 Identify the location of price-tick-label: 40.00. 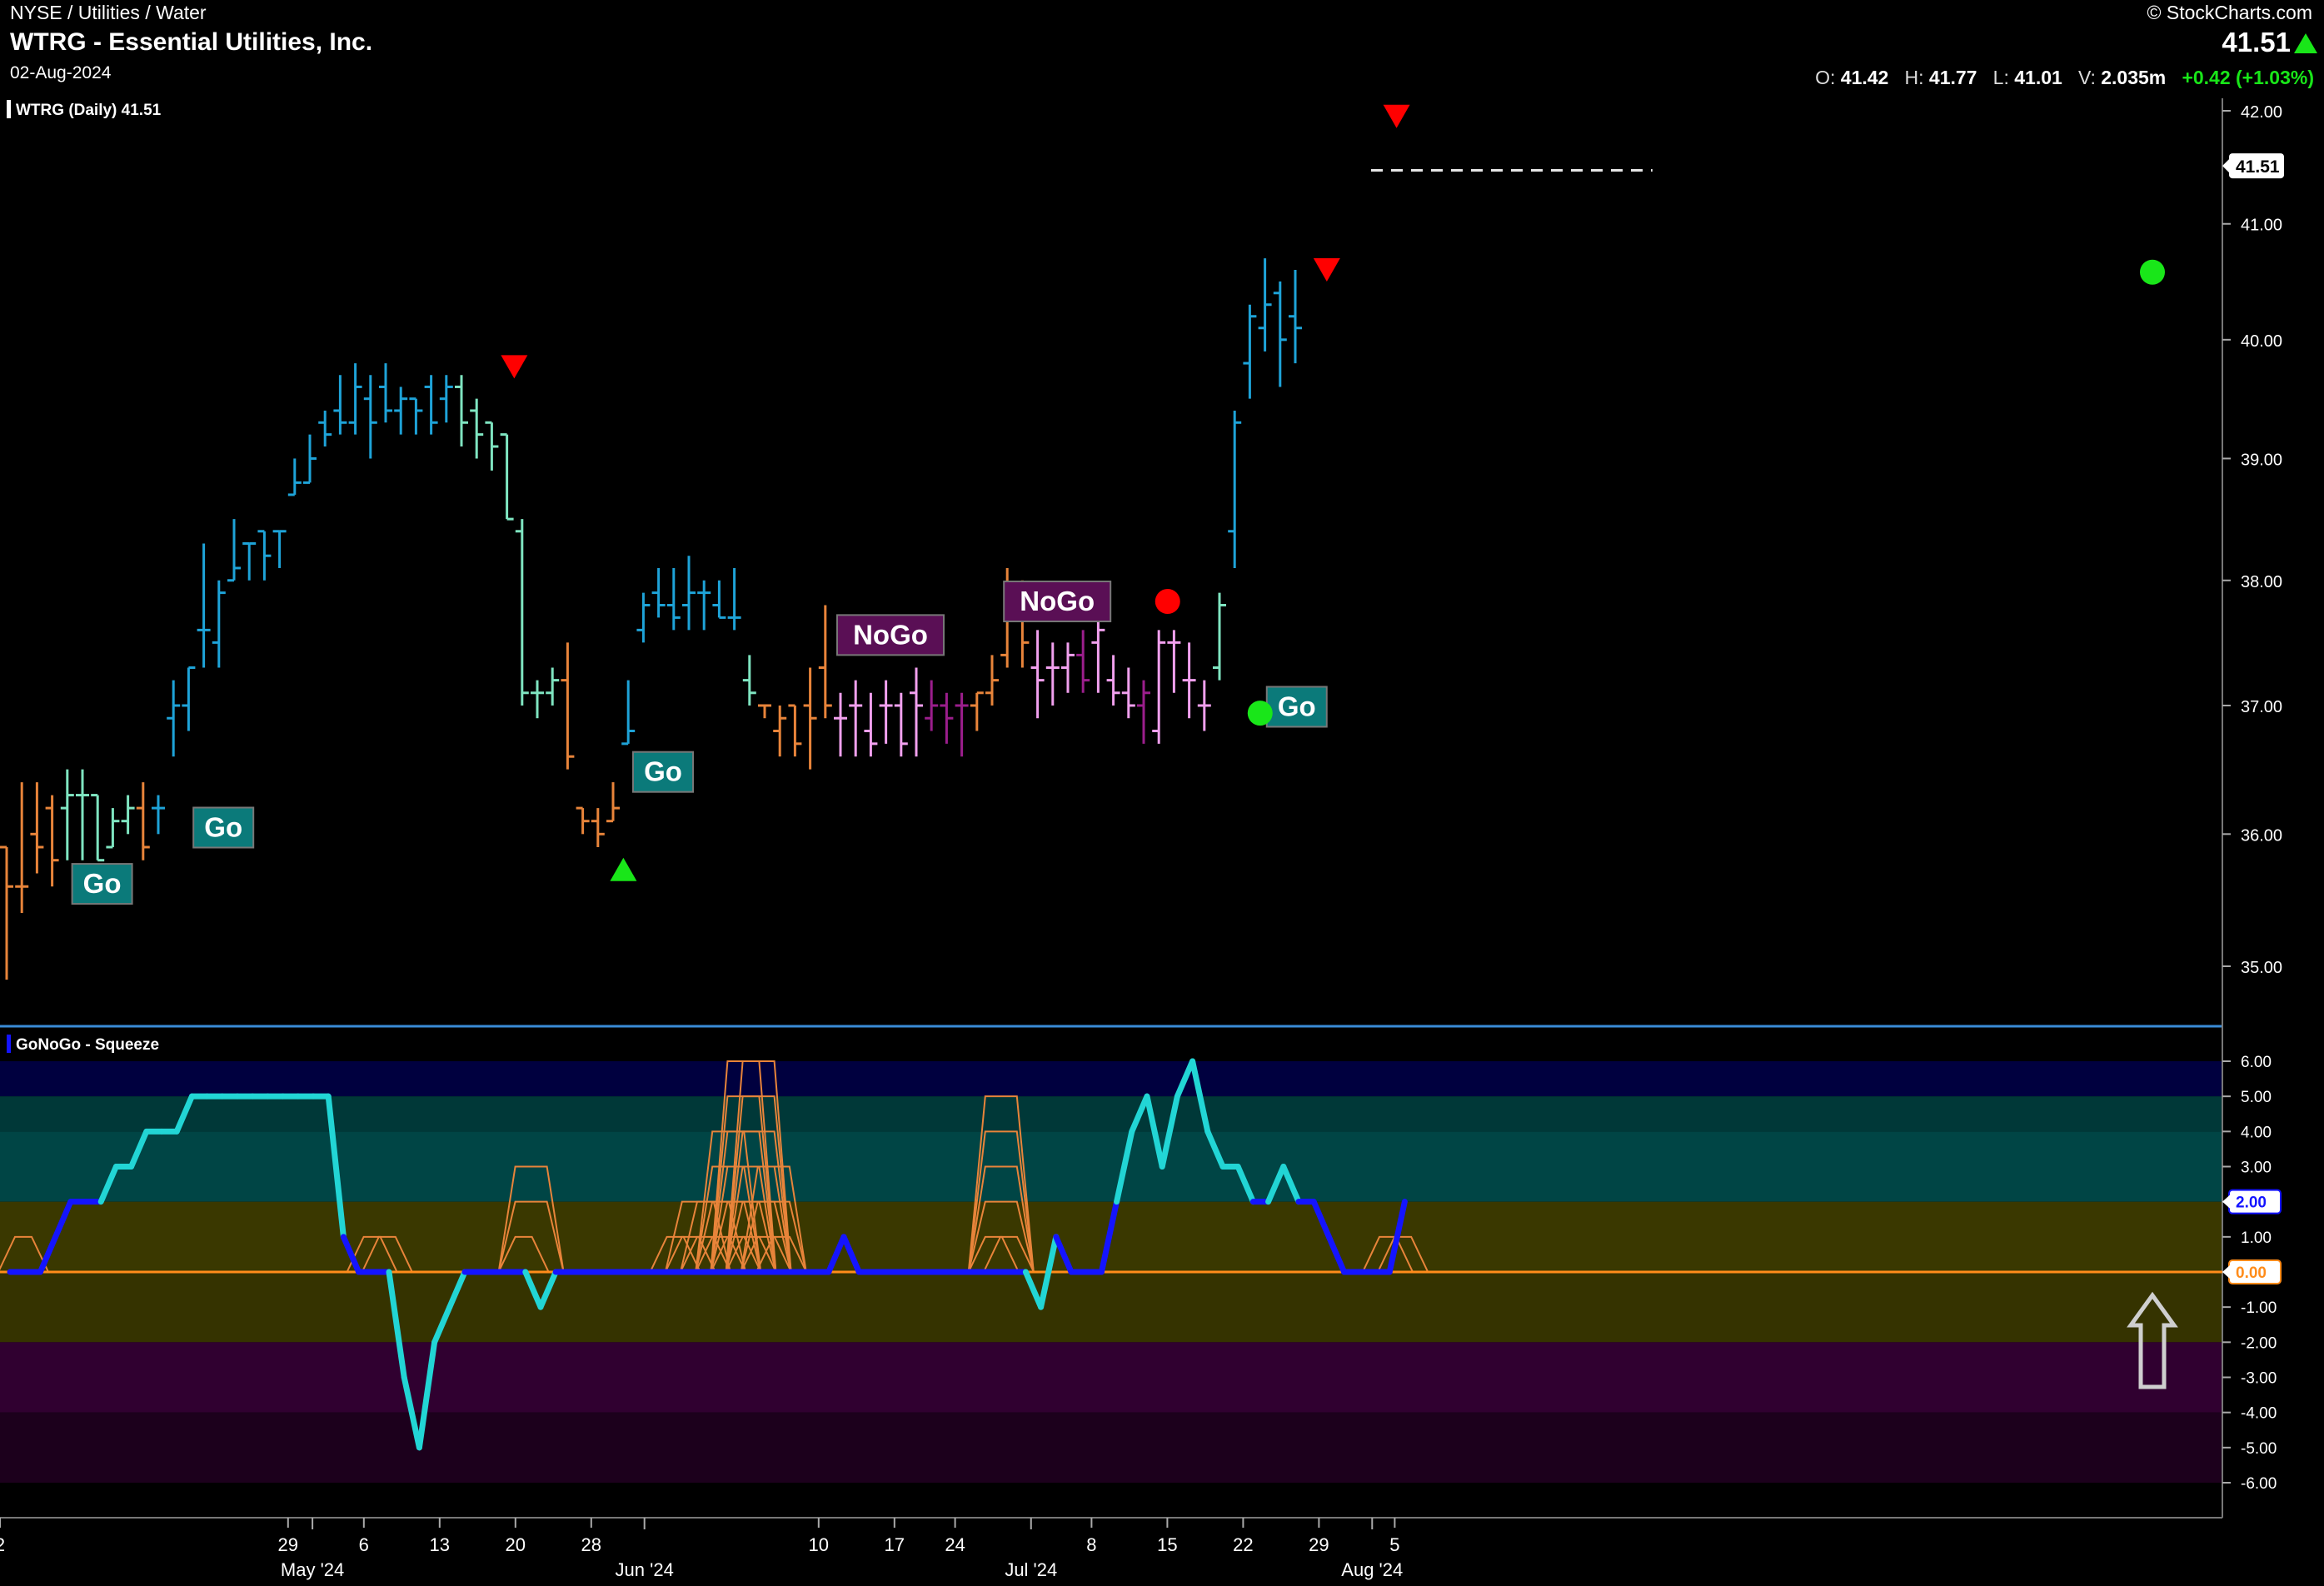
(2261, 342).